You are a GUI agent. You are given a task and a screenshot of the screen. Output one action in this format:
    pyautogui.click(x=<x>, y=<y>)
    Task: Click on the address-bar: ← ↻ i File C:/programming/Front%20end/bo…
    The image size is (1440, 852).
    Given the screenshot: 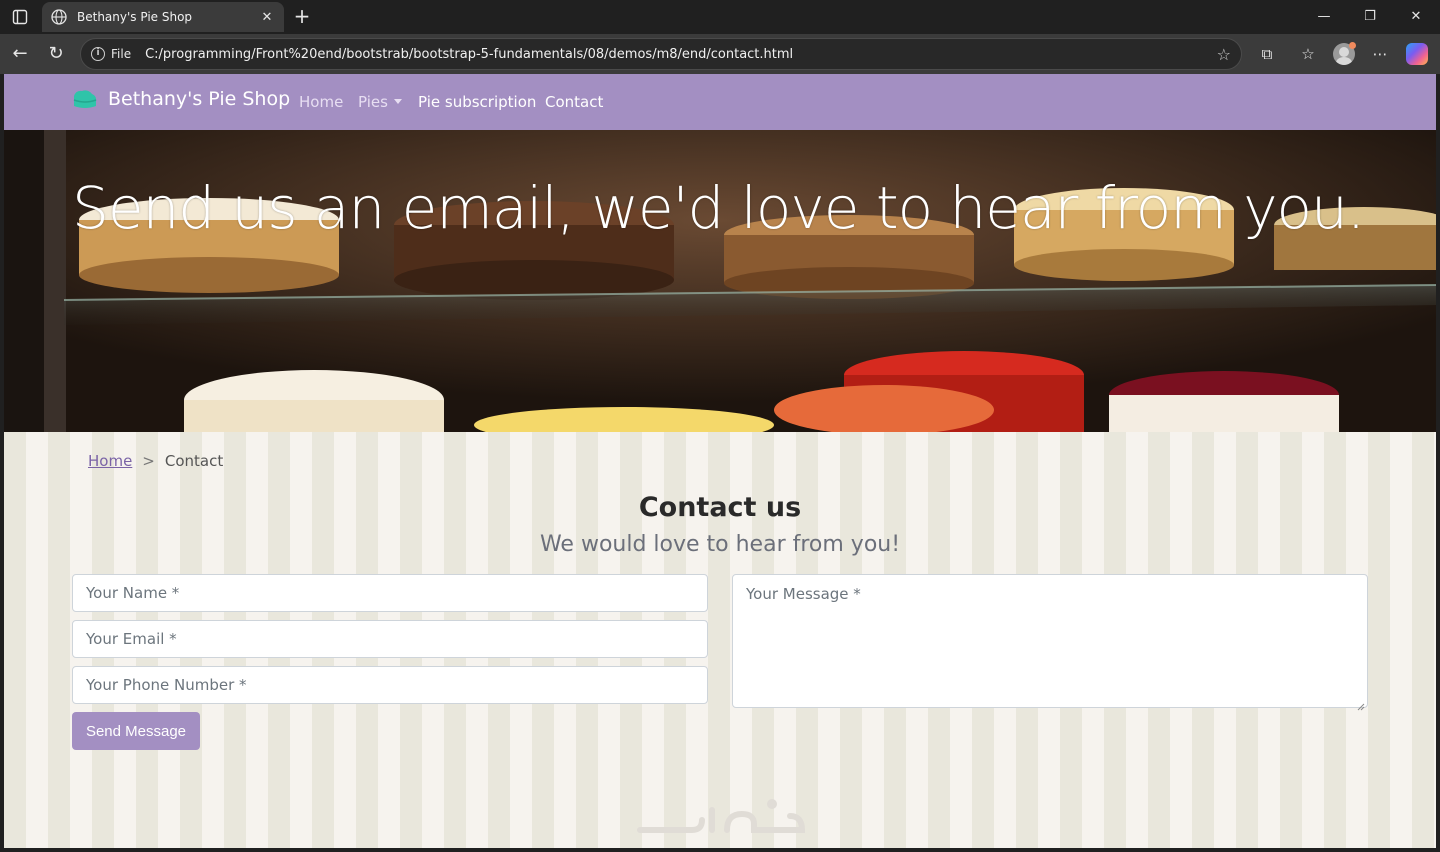 What is the action you would take?
    pyautogui.click(x=720, y=54)
    